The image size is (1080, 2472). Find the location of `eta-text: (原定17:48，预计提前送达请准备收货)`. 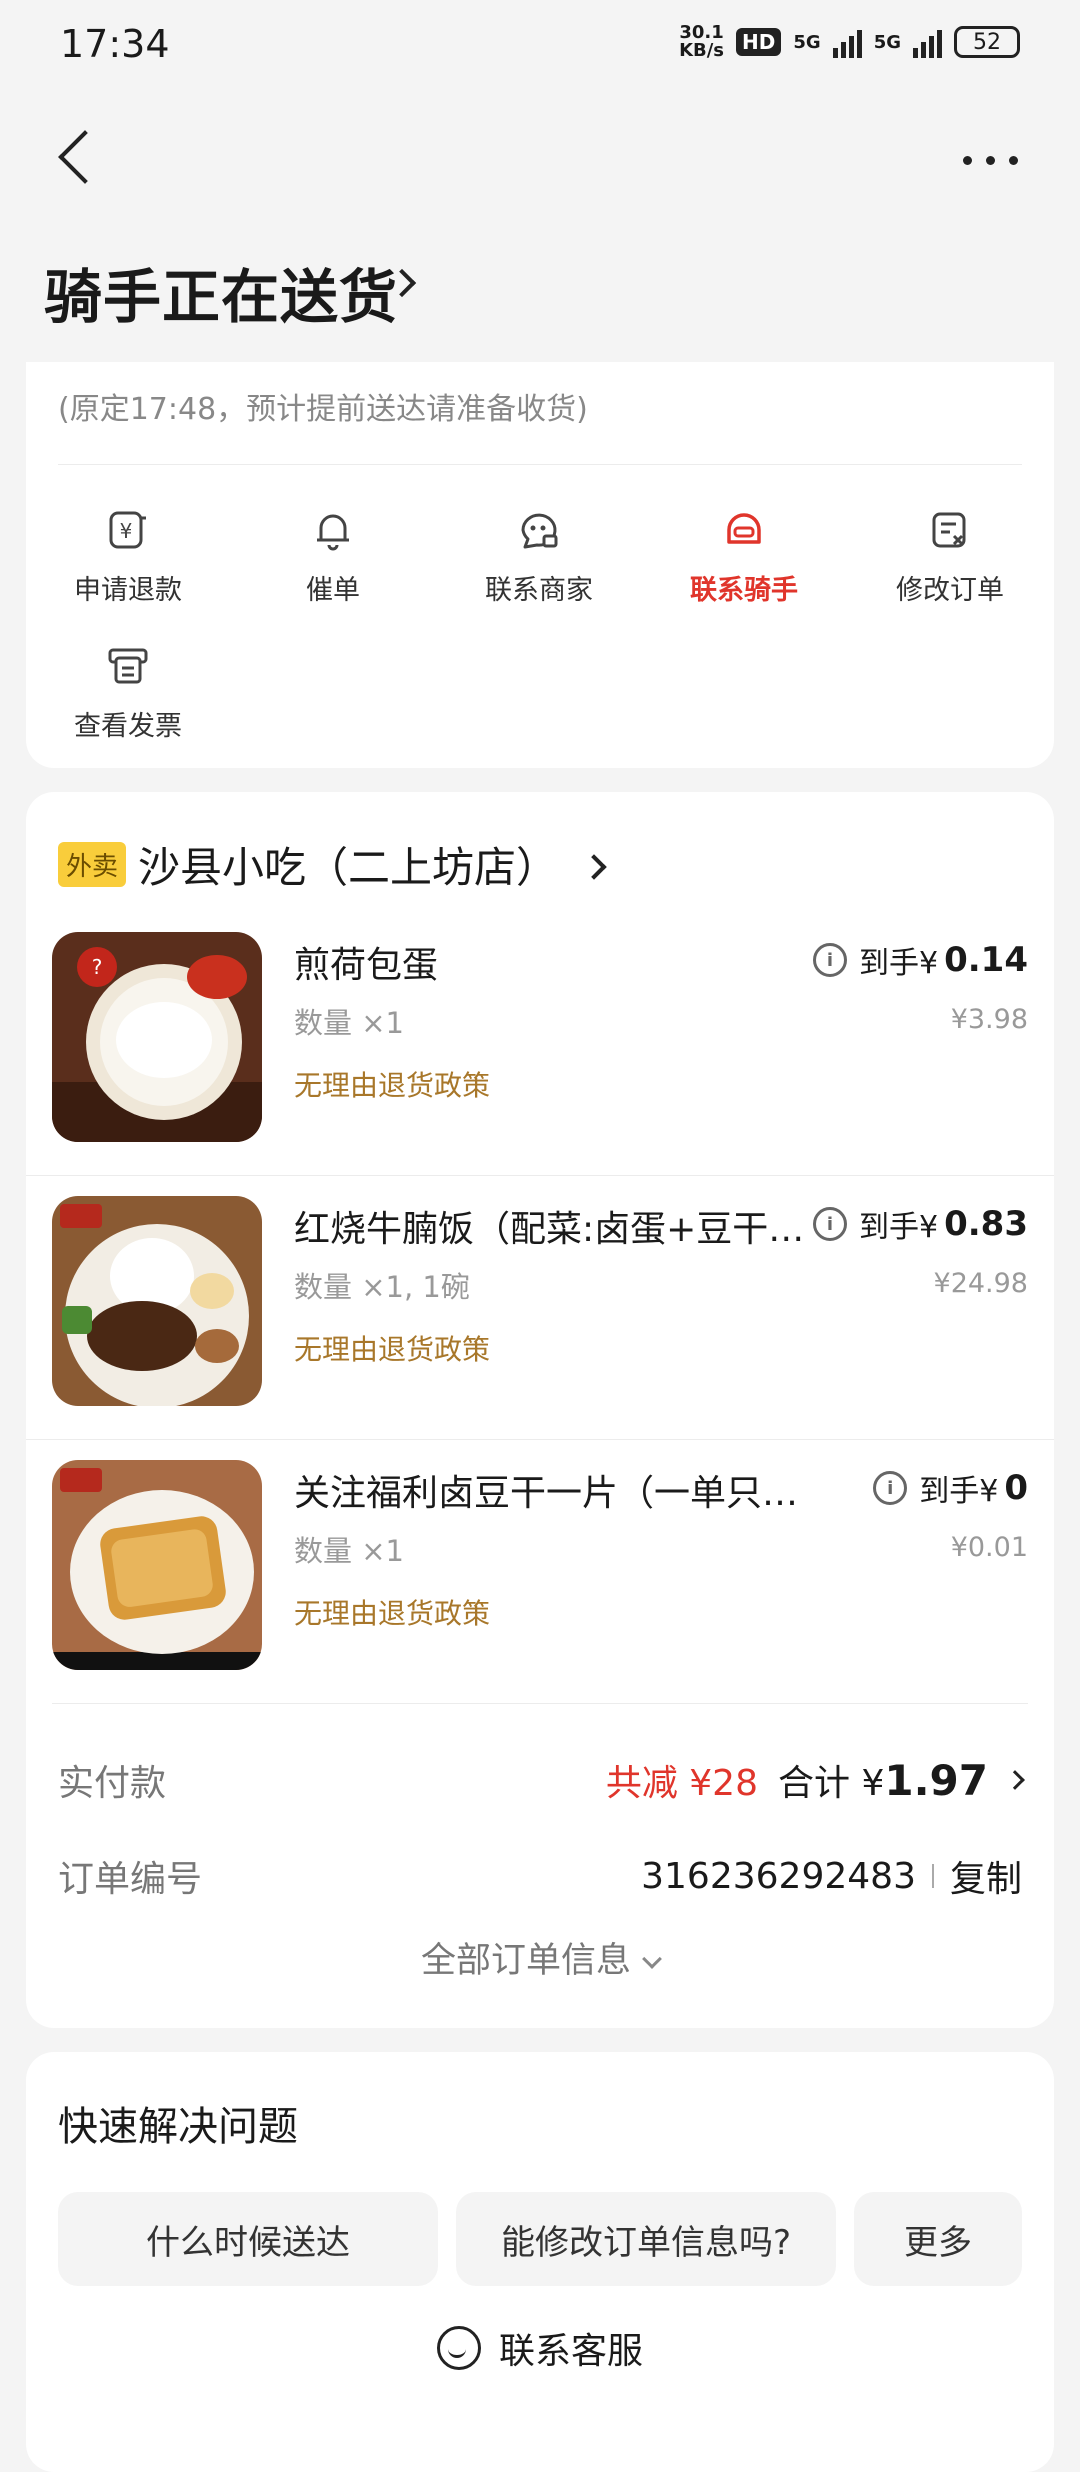

eta-text: (原定17:48，预计提前送达请准备收货) is located at coordinates (323, 409).